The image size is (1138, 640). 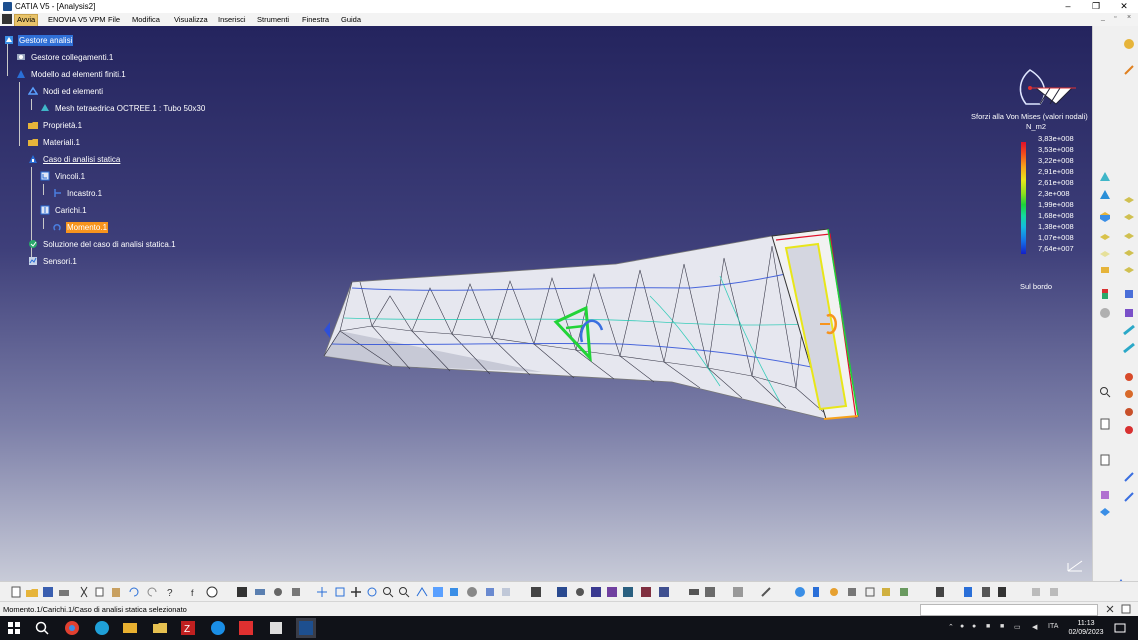 What do you see at coordinates (1129, 44) in the screenshot?
I see `workbench-icon` at bounding box center [1129, 44].